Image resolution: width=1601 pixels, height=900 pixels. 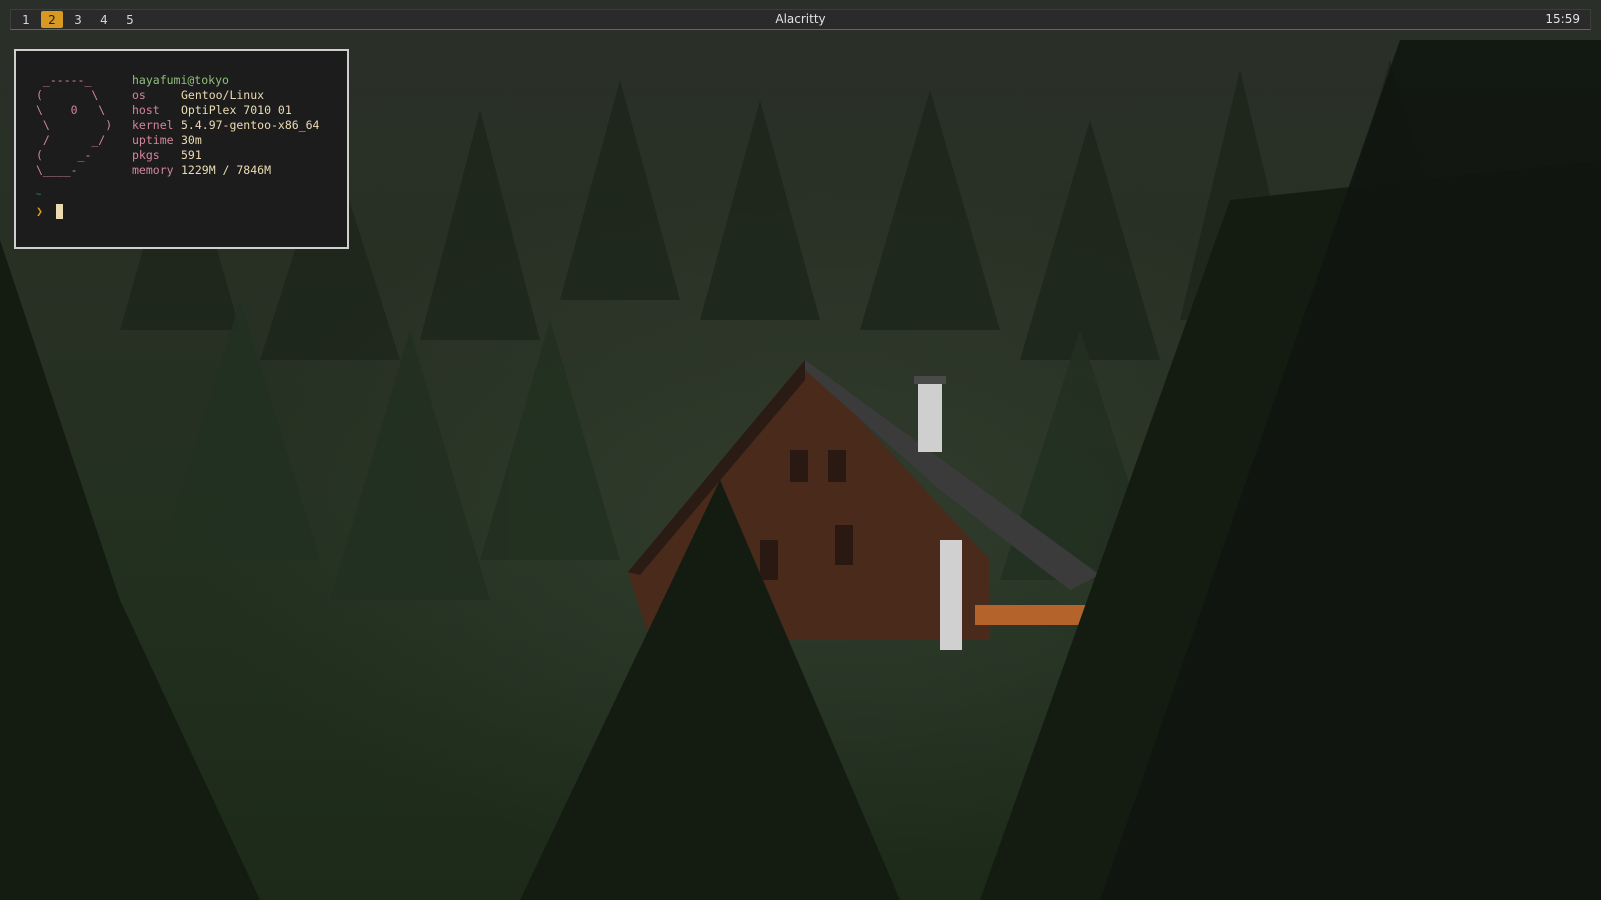 What do you see at coordinates (153, 140) in the screenshot?
I see `info-key: uptime` at bounding box center [153, 140].